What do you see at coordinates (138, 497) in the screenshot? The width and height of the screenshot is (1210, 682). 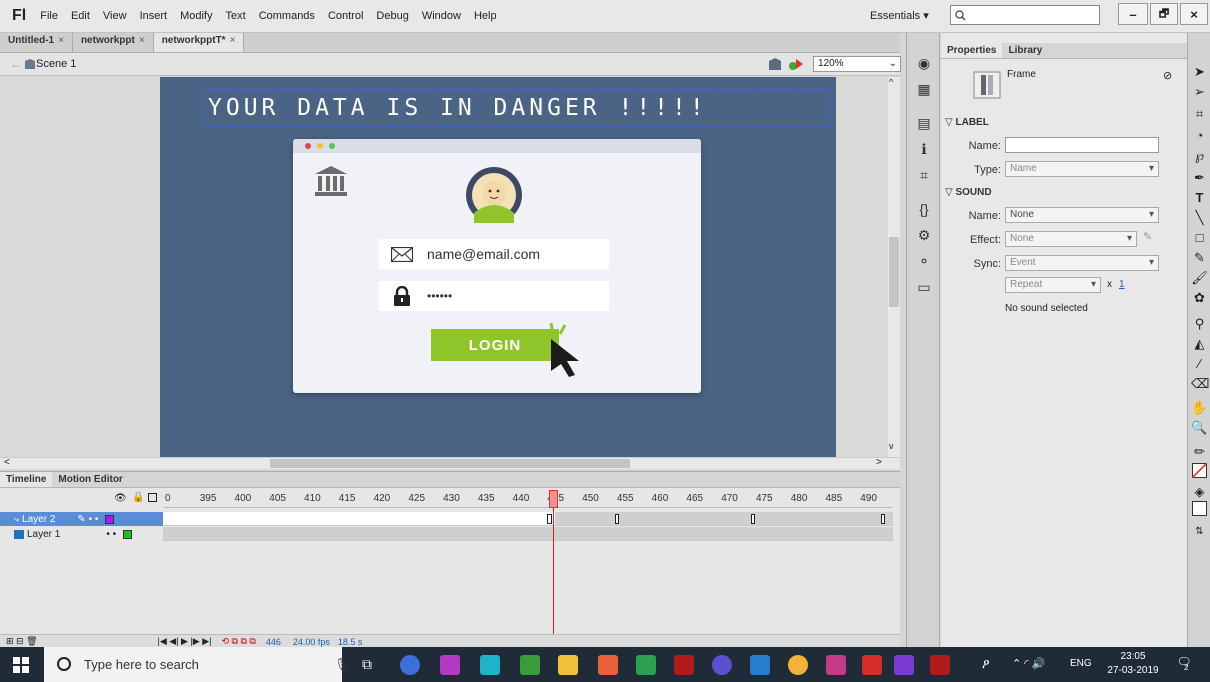 I see `lock-icon: 🔒` at bounding box center [138, 497].